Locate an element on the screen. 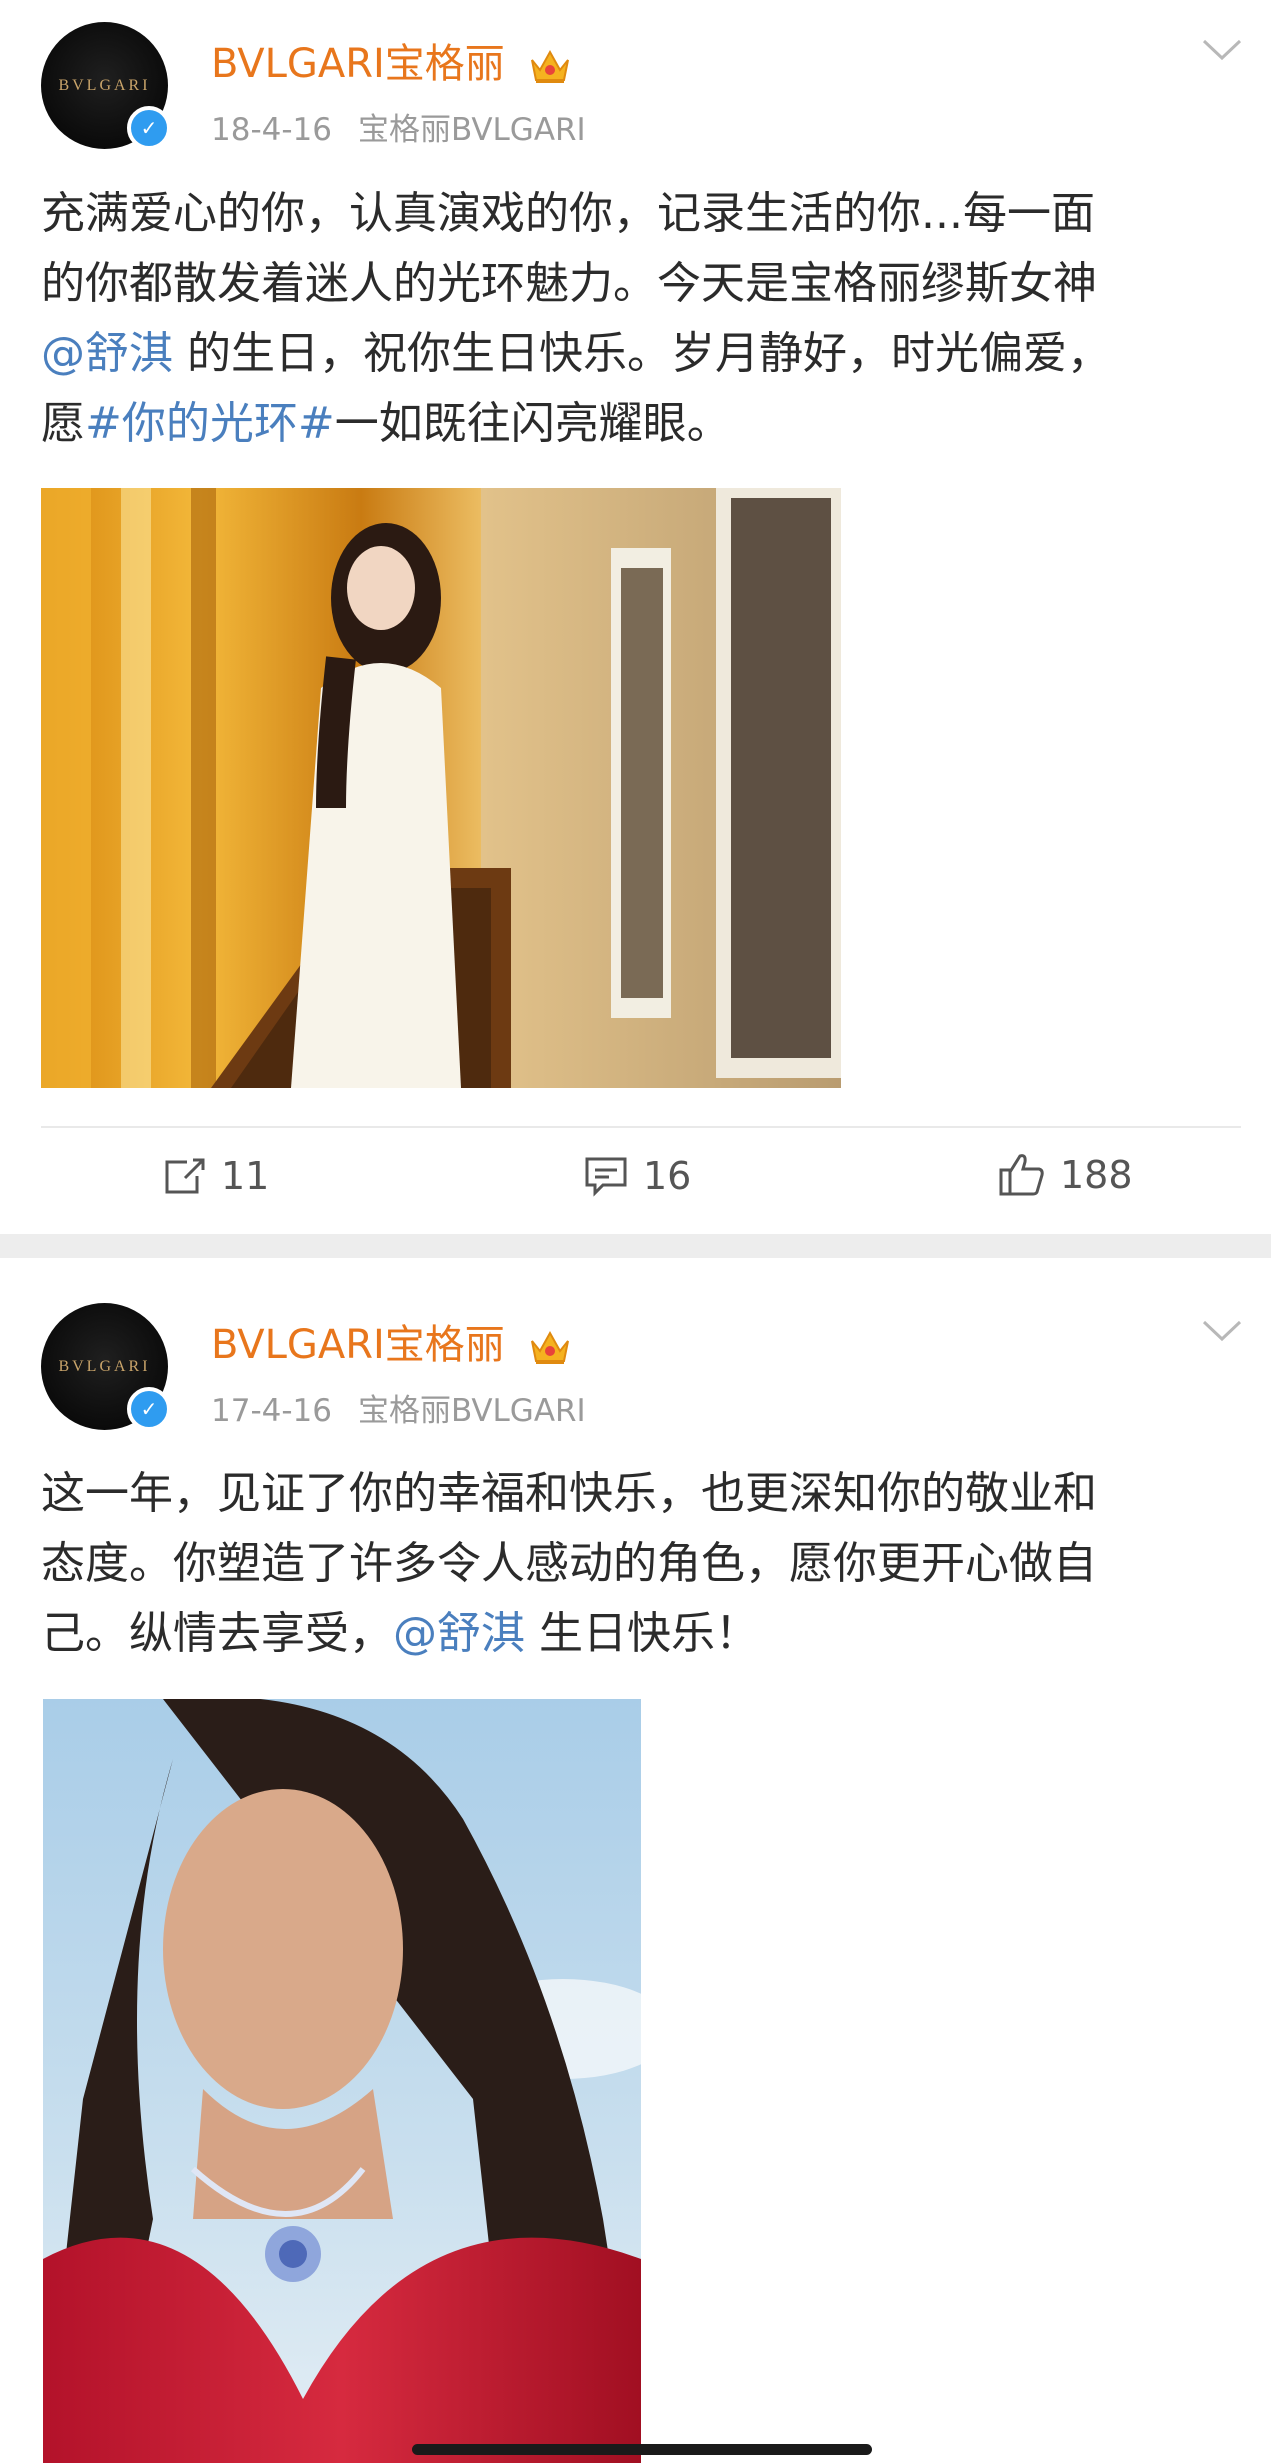 The height and width of the screenshot is (2463, 1271). repost-icon is located at coordinates (185, 1176).